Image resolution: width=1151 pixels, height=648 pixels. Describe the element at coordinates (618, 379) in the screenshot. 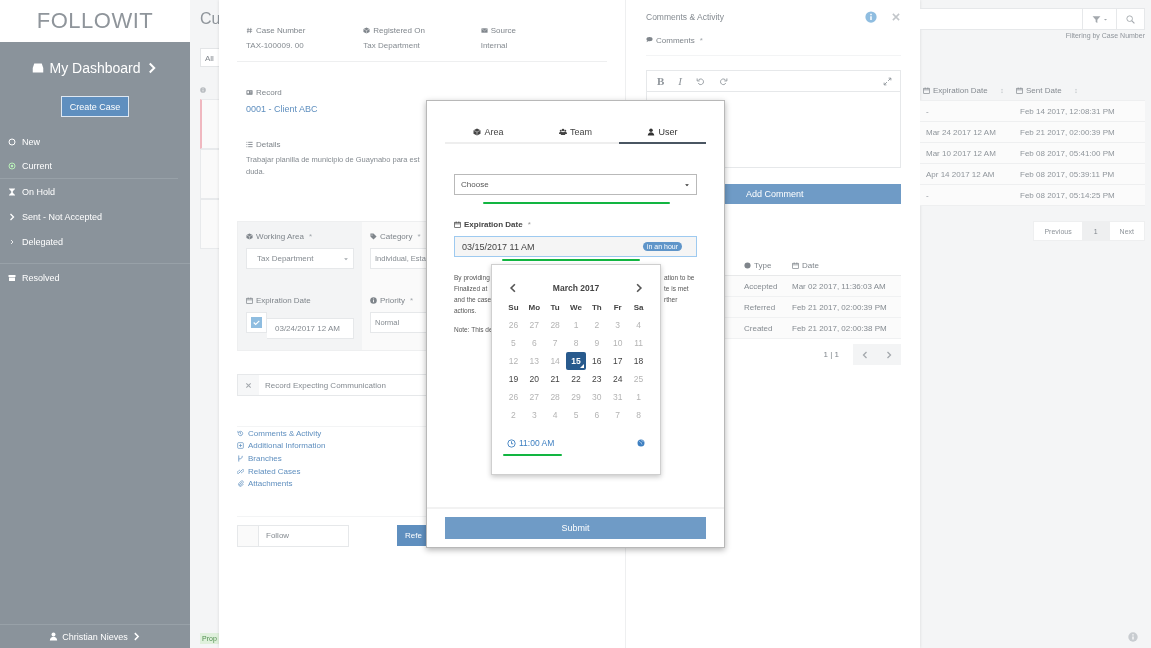

I see `day-cell: 24` at that location.